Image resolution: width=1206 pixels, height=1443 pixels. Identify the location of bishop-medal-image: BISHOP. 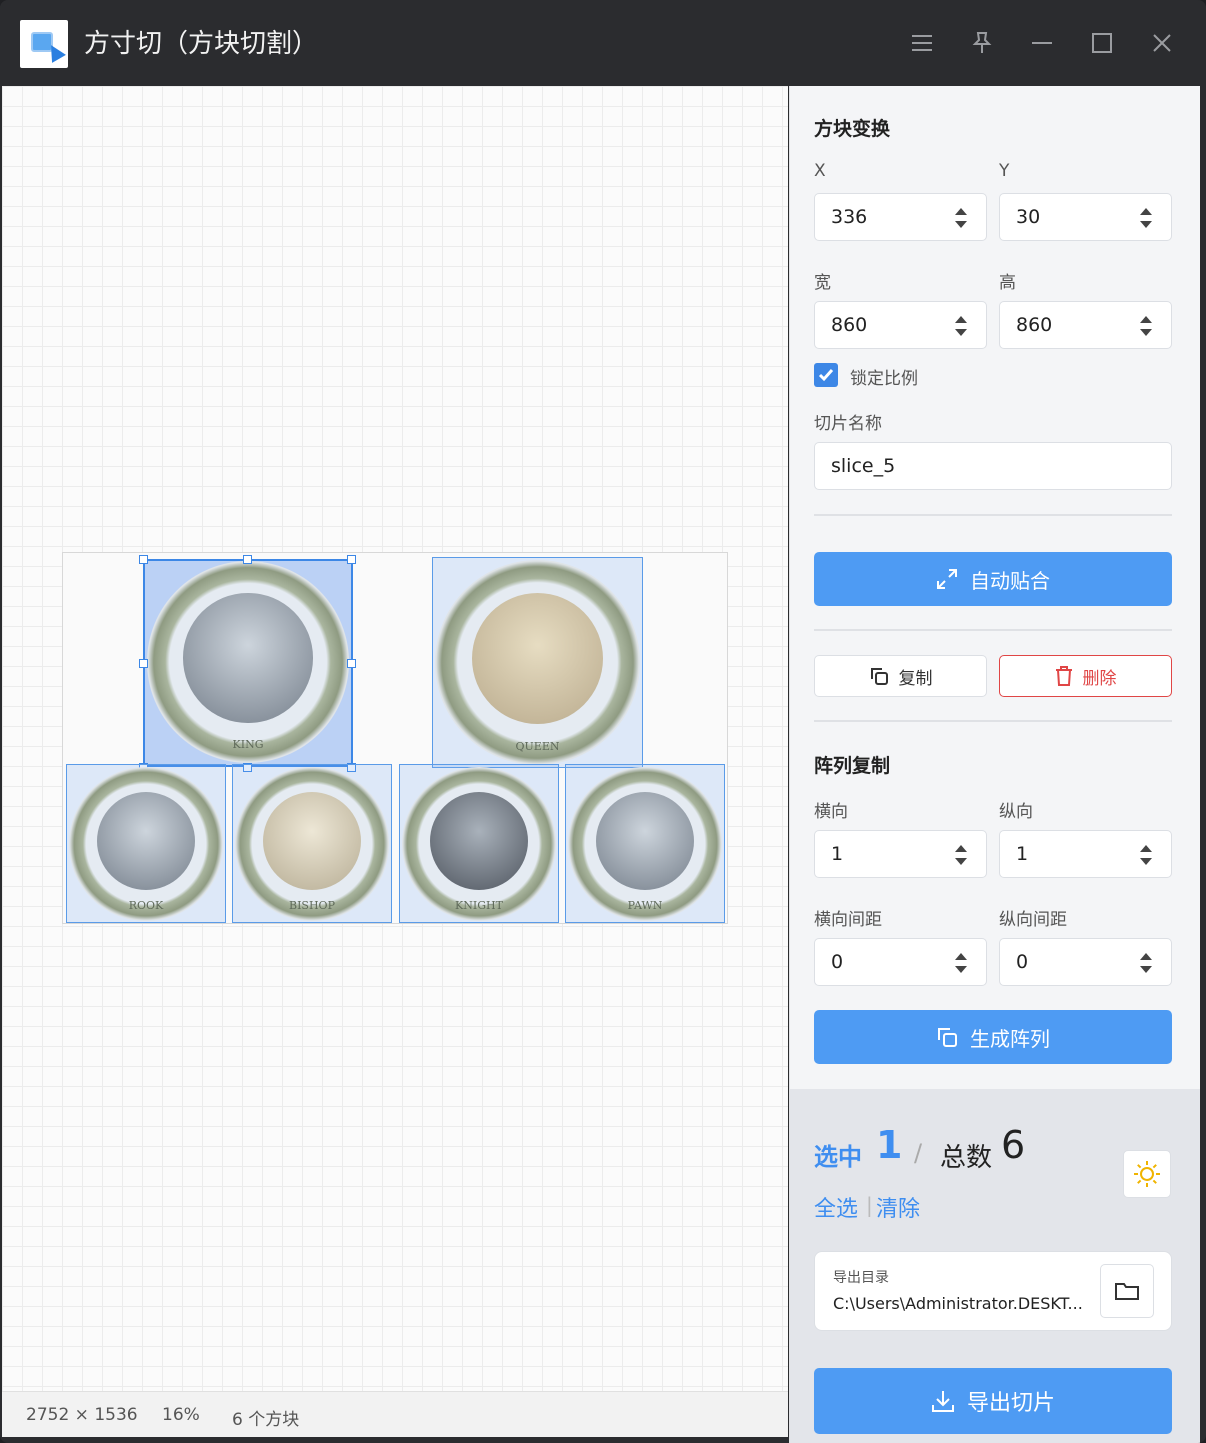
(312, 844).